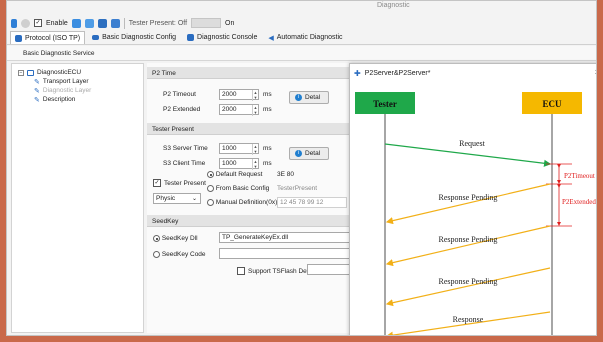 The image size is (603, 342). What do you see at coordinates (38, 23) in the screenshot?
I see `enable-checkbox: ✓` at bounding box center [38, 23].